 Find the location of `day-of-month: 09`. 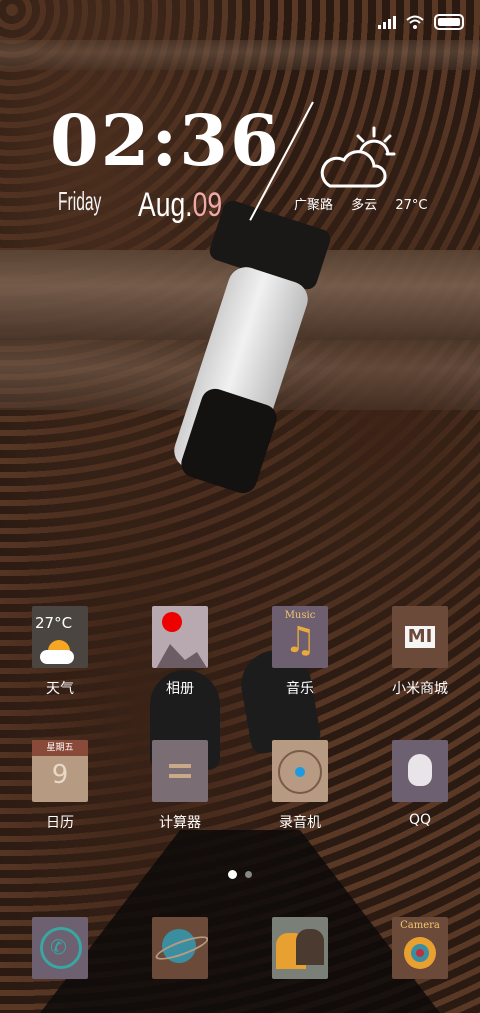

day-of-month: 09 is located at coordinates (207, 205).